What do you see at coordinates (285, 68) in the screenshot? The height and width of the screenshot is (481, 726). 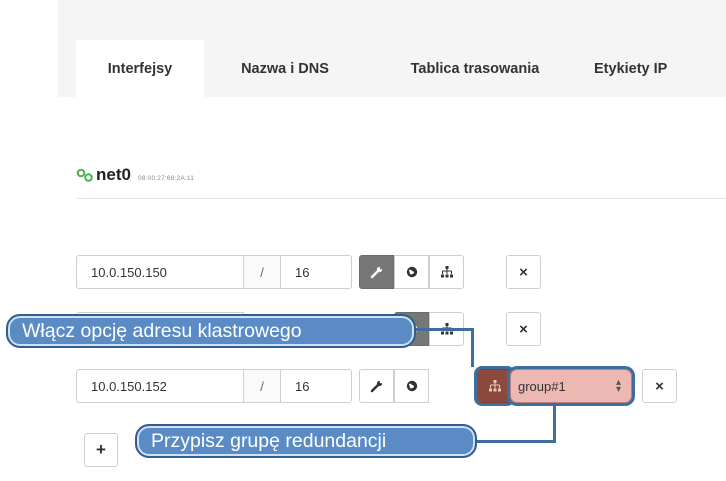 I see `tab-name-dns: Nazwa i DNS` at bounding box center [285, 68].